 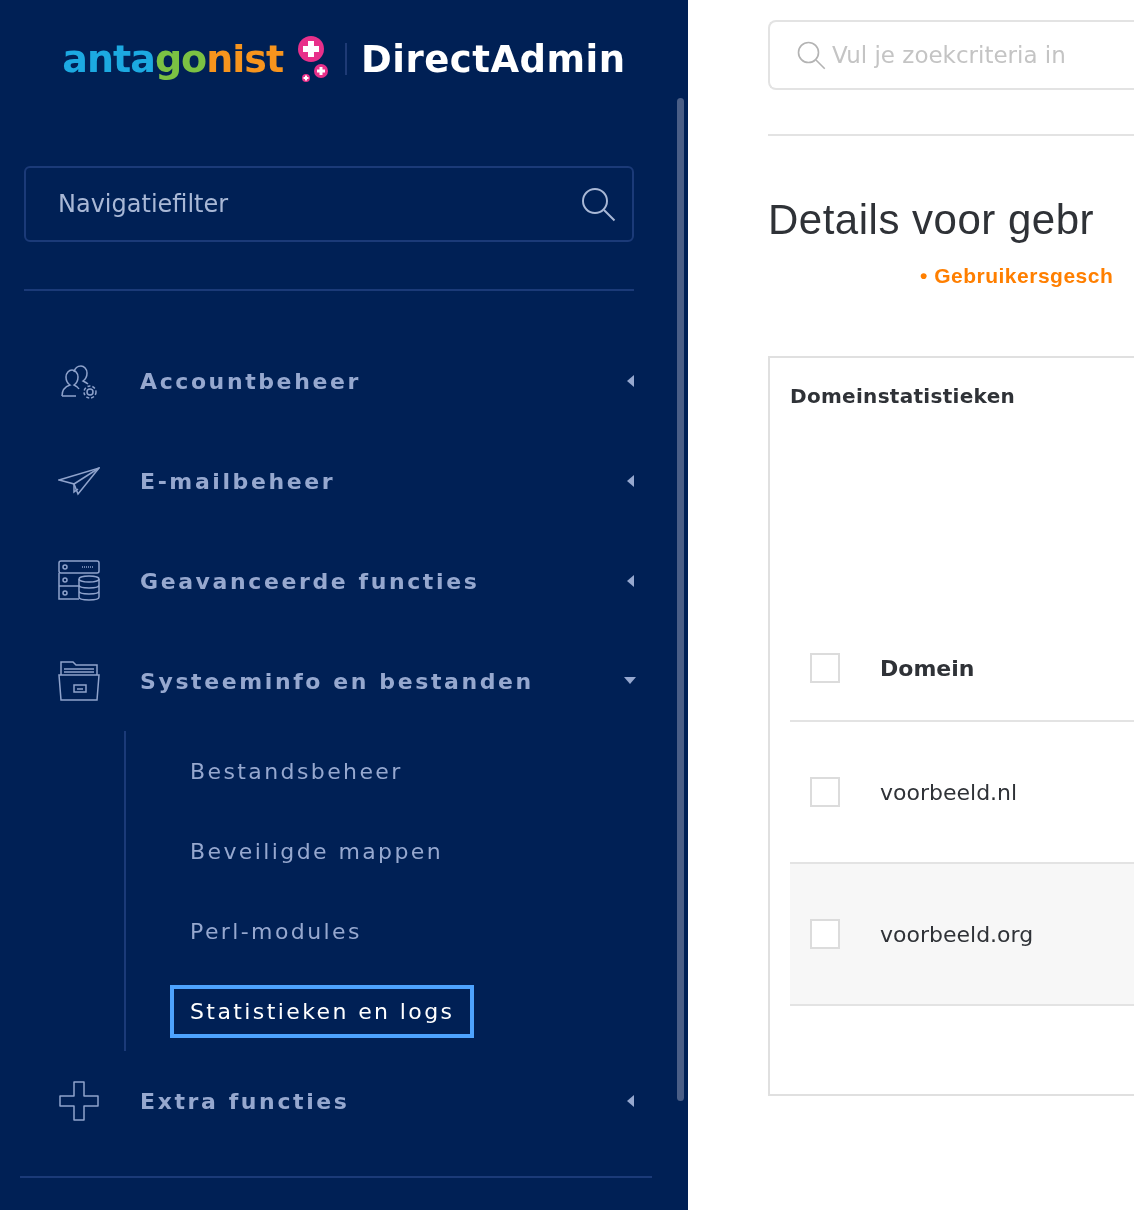 I want to click on submenu-link: Beveiligde mappen, so click(x=317, y=851).